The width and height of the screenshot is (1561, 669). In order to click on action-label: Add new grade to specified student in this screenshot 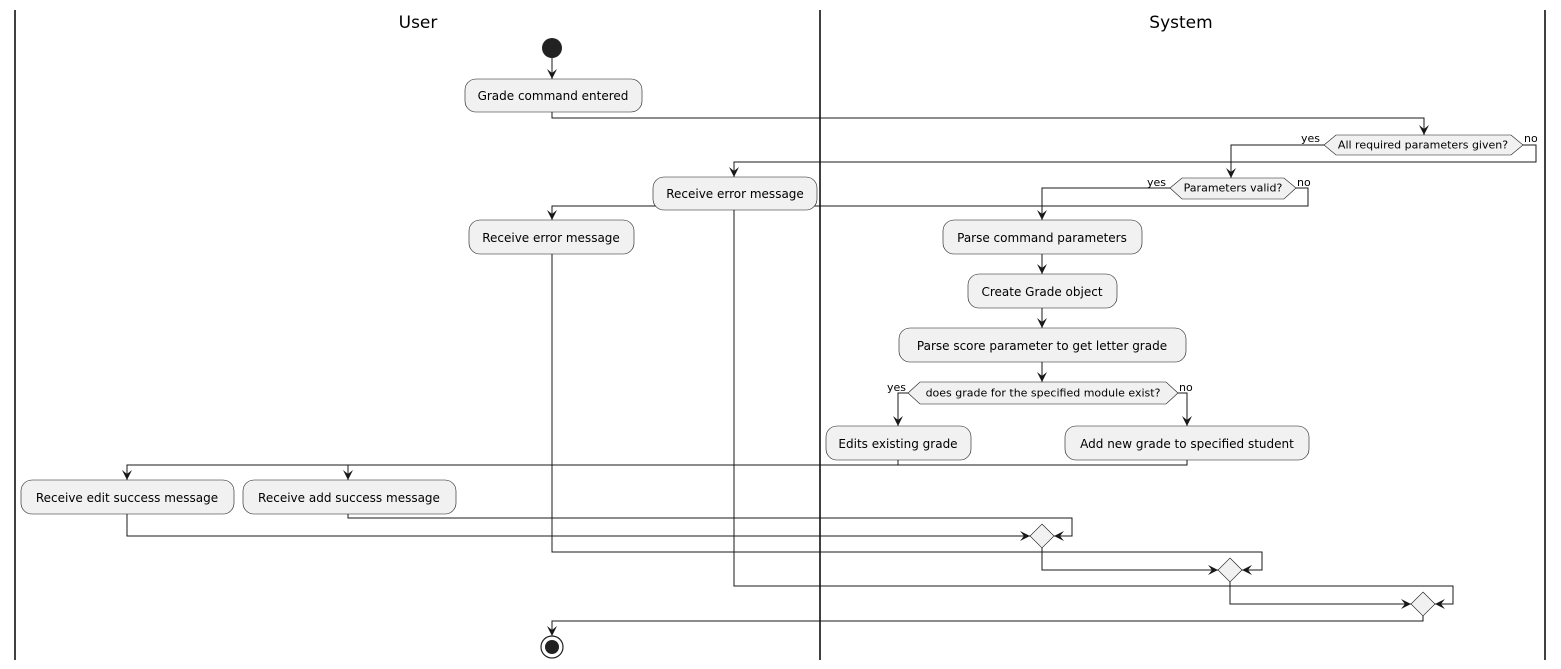, I will do `click(1187, 444)`.